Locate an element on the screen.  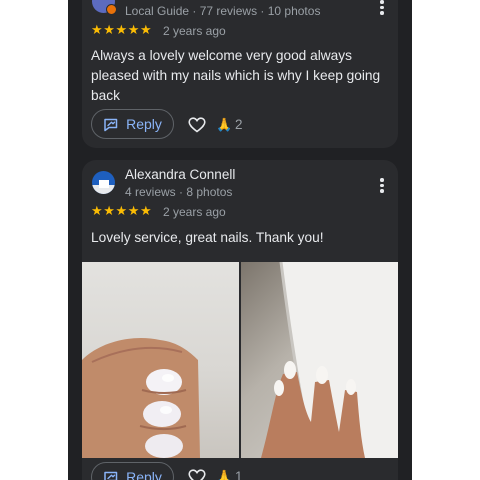
local-guide-badge is located at coordinates (111, 9).